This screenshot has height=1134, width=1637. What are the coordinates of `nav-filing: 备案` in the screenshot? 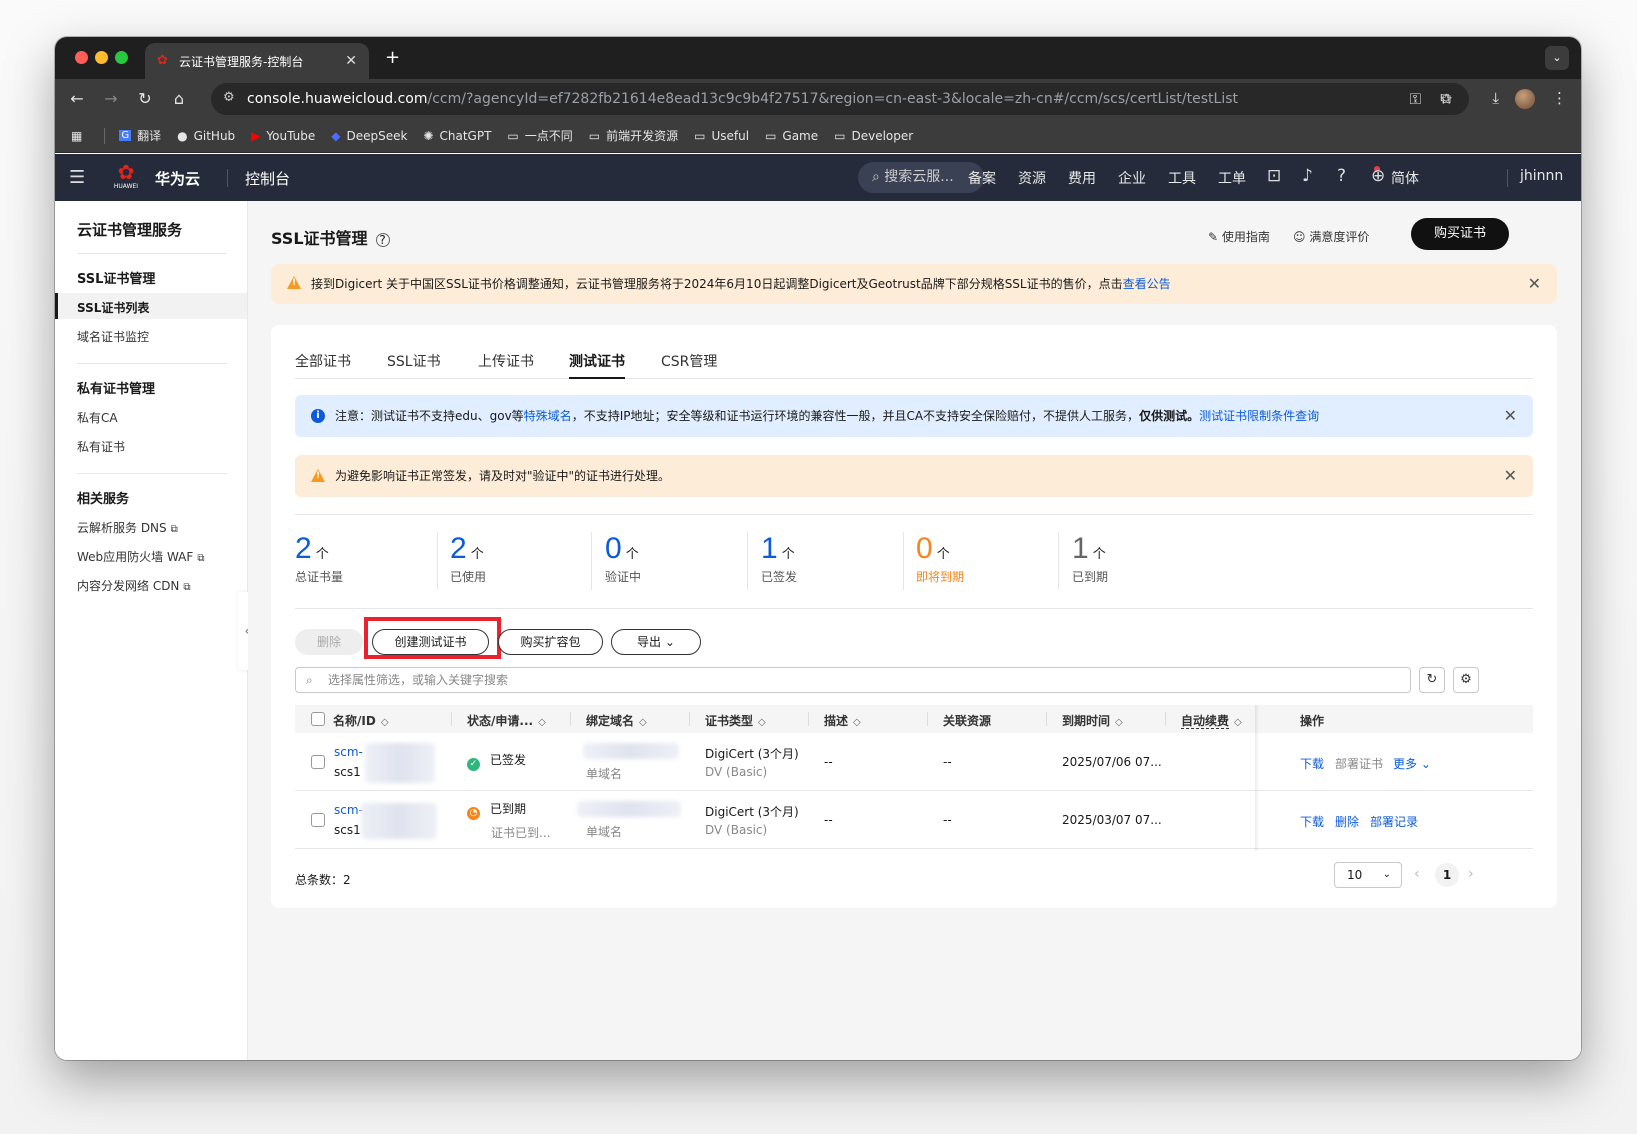 It's located at (982, 178).